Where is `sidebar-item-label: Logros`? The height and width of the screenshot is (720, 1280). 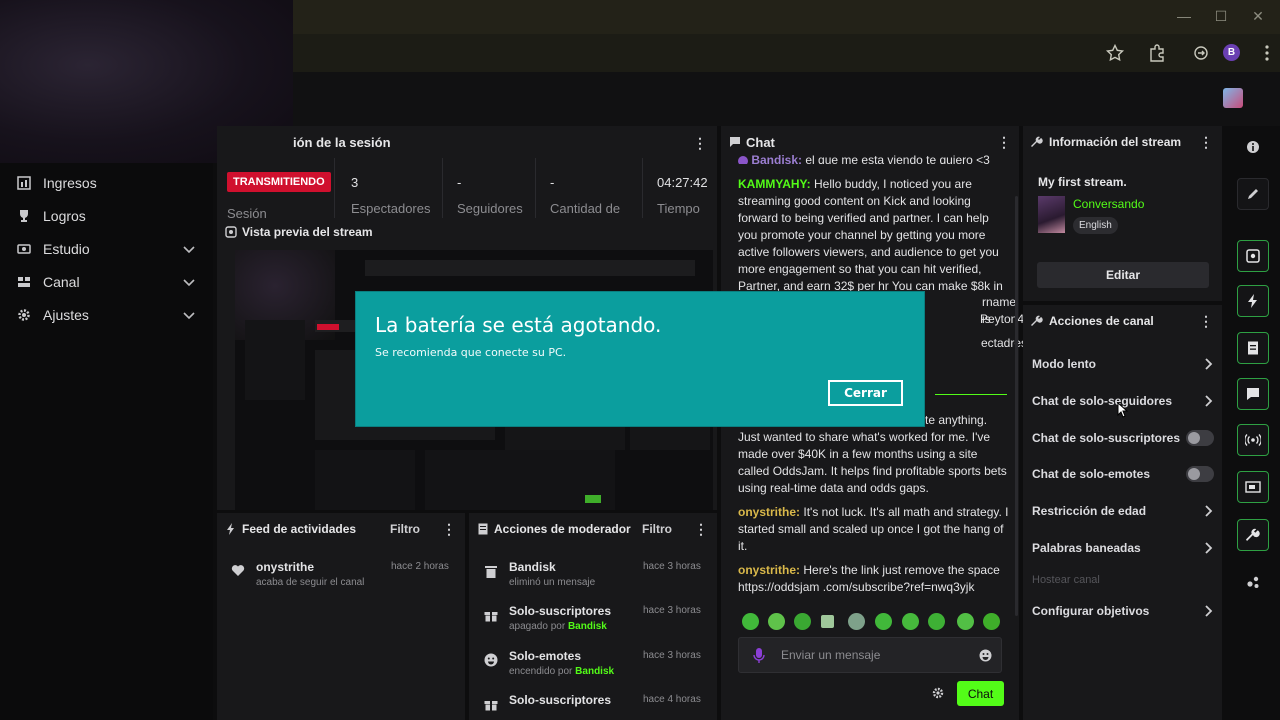
sidebar-item-label: Logros is located at coordinates (64, 216).